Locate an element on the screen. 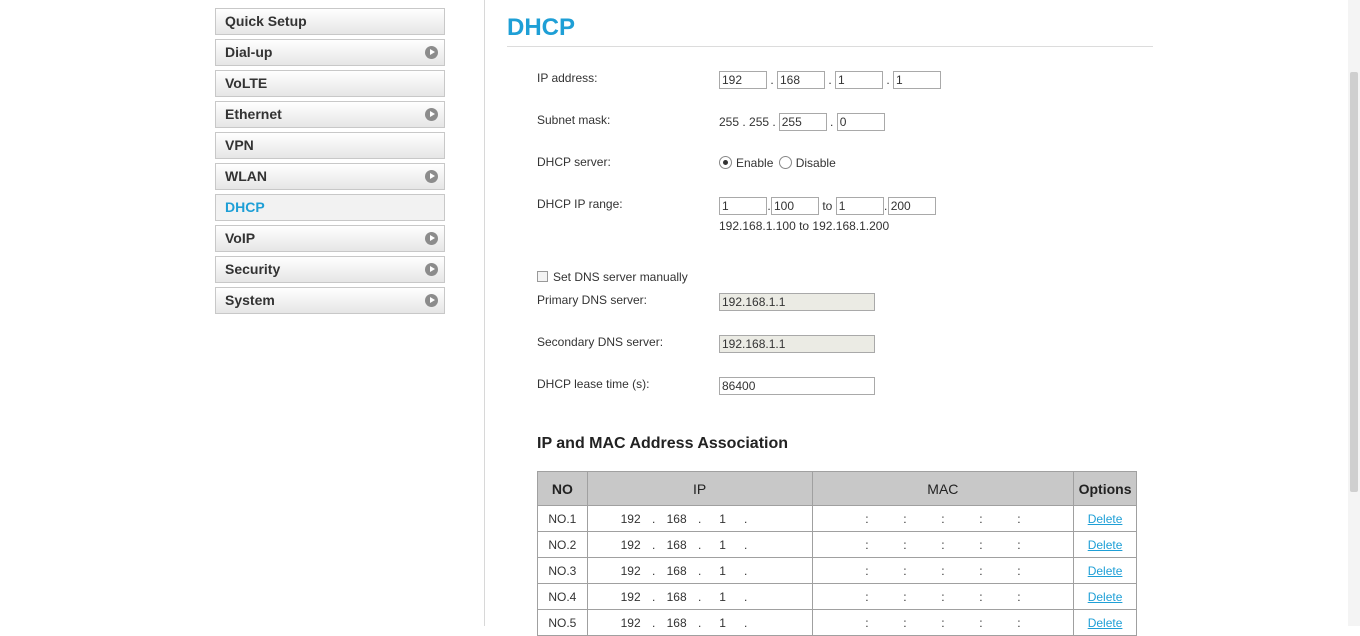 The height and width of the screenshot is (636, 1360). sidebar-item-label: Quick Setup is located at coordinates (266, 21).